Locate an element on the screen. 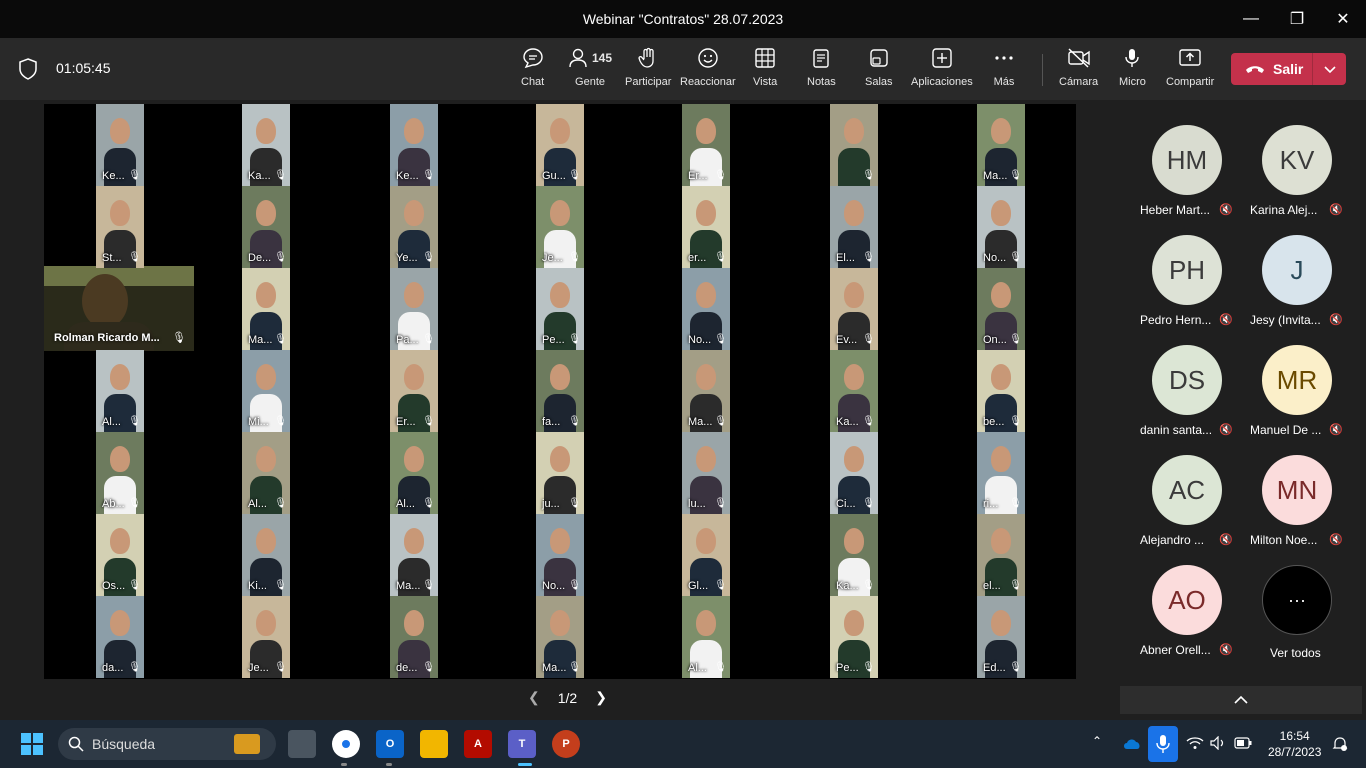 The width and height of the screenshot is (1366, 768). close-button: ✕ is located at coordinates (1343, 19).